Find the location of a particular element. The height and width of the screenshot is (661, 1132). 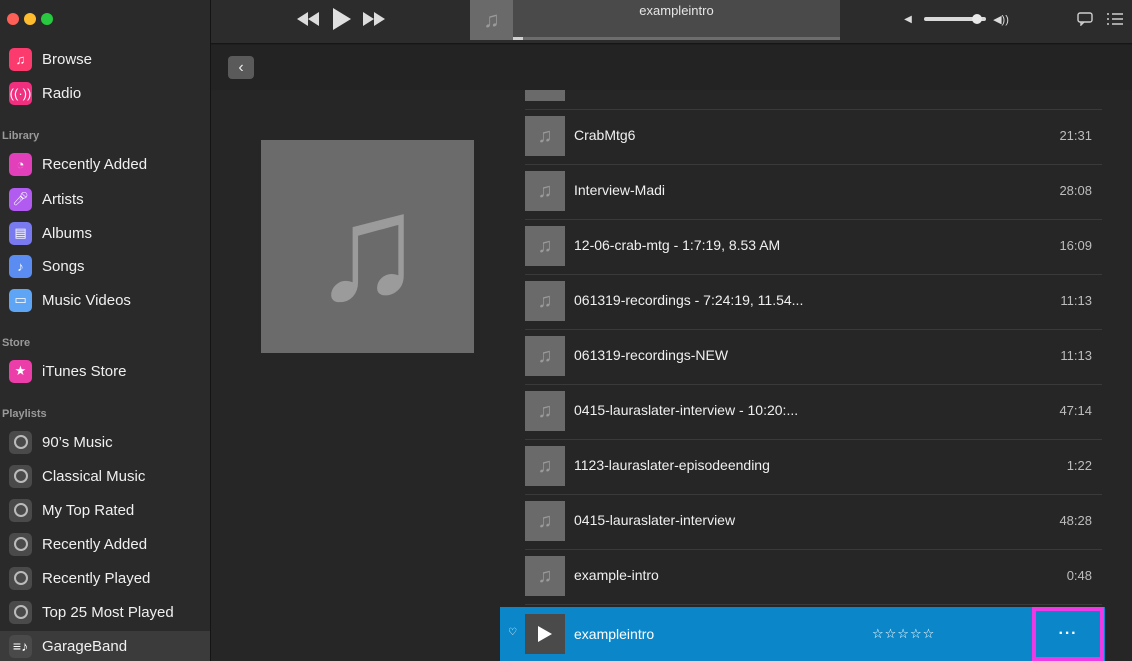

star-icon: ★ is located at coordinates (20, 371).